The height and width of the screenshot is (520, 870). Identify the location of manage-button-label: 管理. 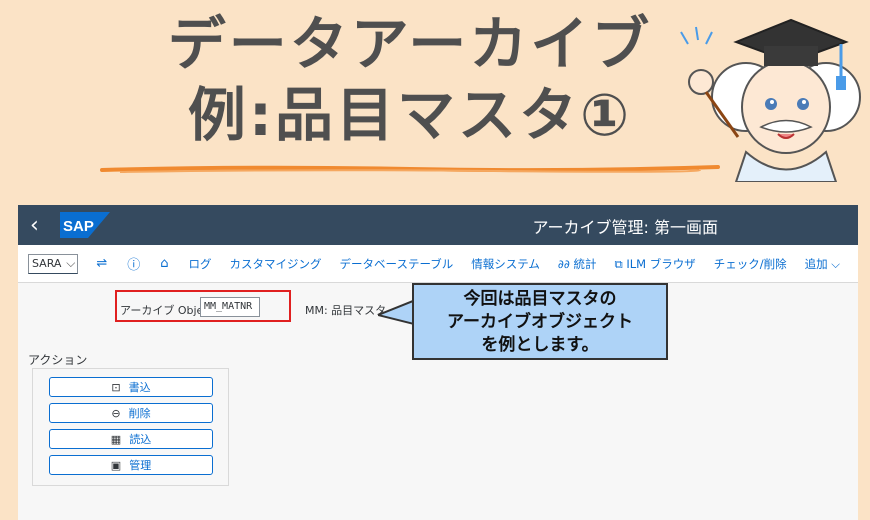
(140, 465).